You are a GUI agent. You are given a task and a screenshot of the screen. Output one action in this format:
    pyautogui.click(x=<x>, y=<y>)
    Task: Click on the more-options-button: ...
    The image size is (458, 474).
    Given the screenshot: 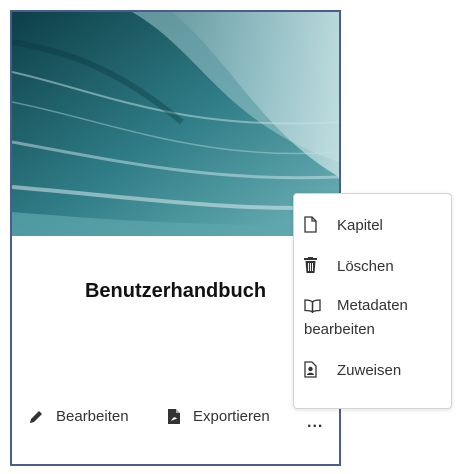 What is the action you would take?
    pyautogui.click(x=315, y=423)
    